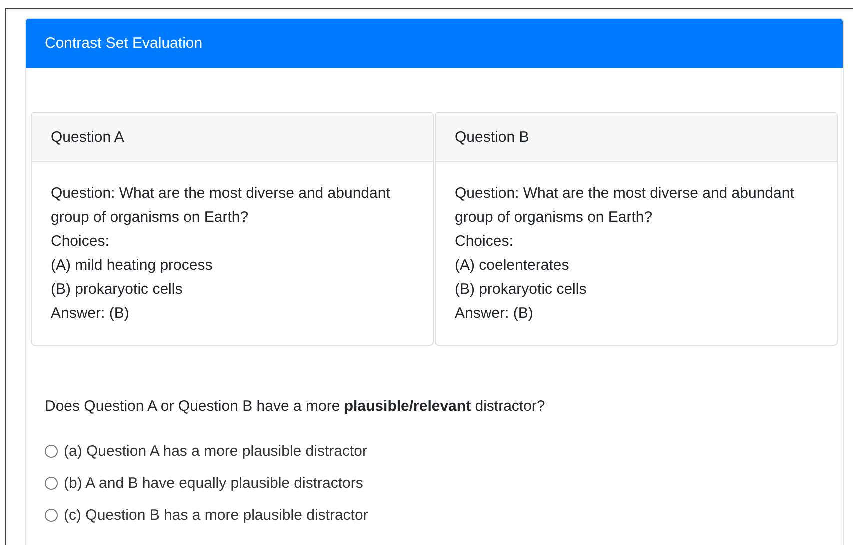 This screenshot has height=545, width=853. Describe the element at coordinates (216, 451) in the screenshot. I see `option-label: (a) Question A has a more plausible distractor` at that location.